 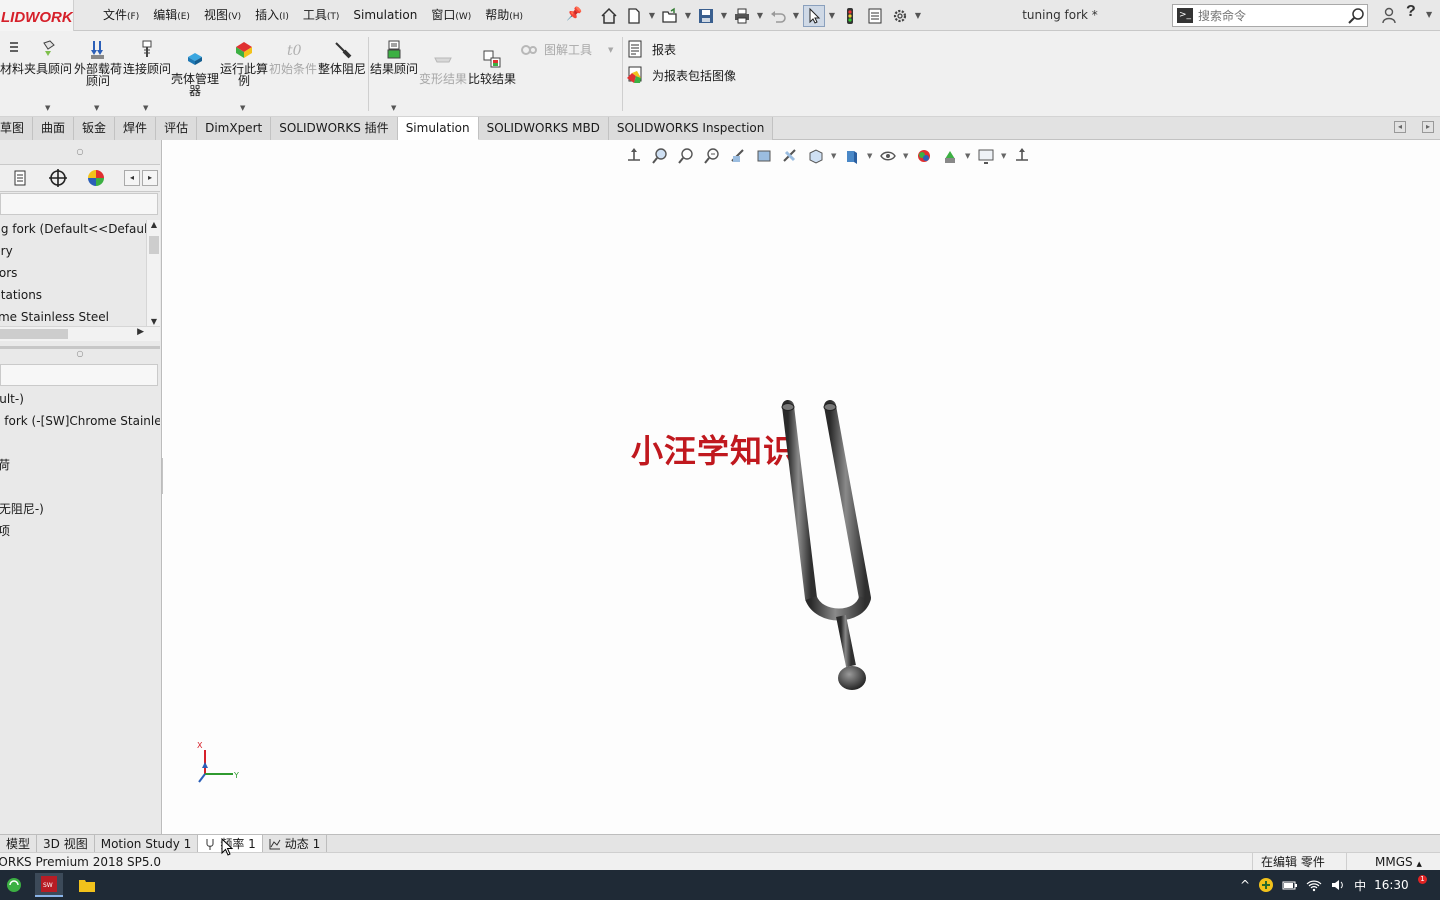 I want to click on system-clock: 16:30, so click(x=1391, y=885).